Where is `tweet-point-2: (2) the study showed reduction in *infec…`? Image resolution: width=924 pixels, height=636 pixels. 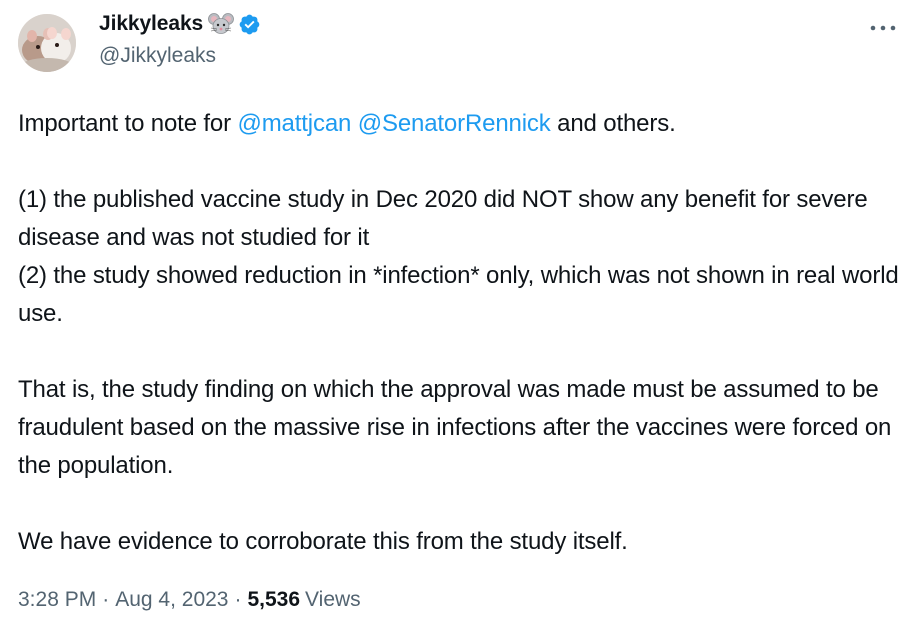 tweet-point-2: (2) the study showed reduction in *infec… is located at coordinates (458, 294).